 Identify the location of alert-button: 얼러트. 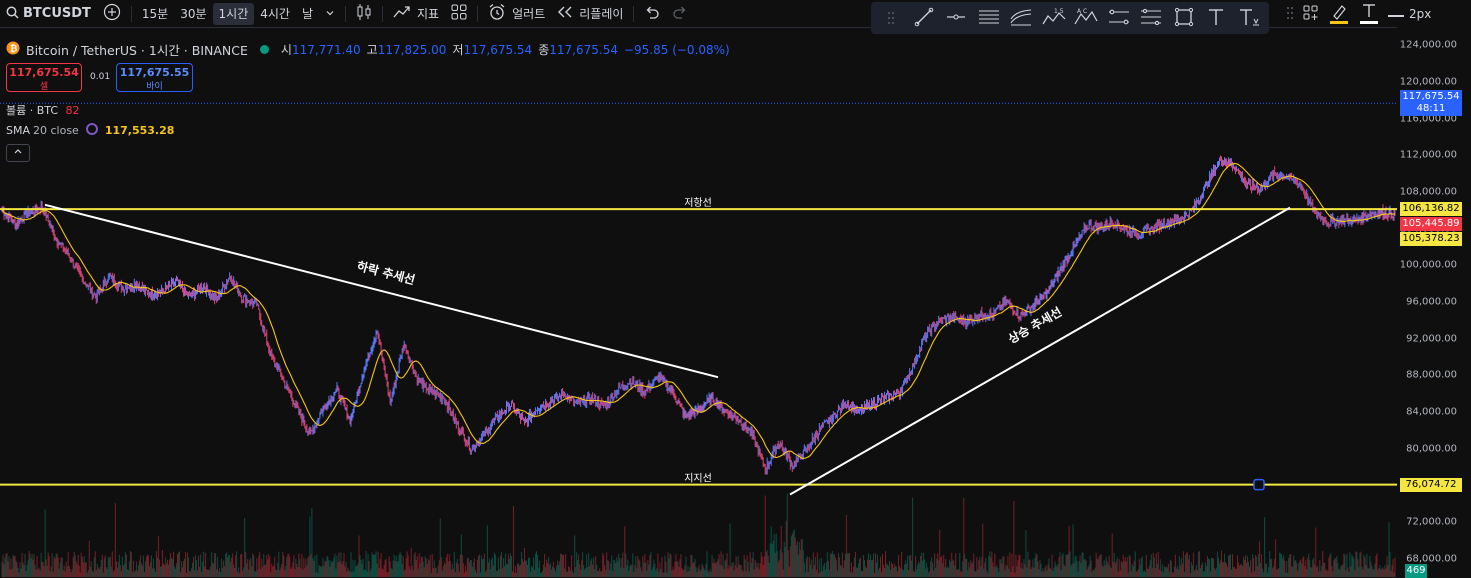
(516, 13).